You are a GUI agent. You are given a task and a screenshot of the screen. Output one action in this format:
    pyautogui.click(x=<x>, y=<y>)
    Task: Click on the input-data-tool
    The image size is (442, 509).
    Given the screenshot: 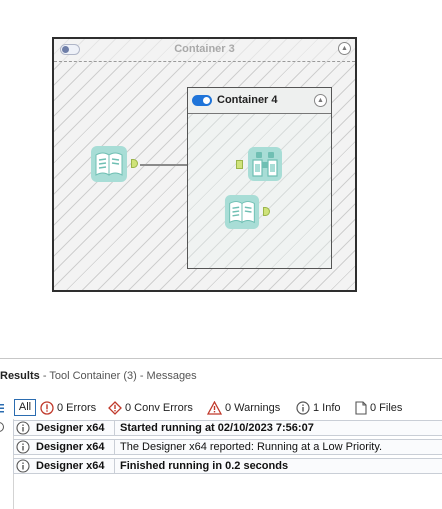 What is the action you would take?
    pyautogui.click(x=109, y=164)
    